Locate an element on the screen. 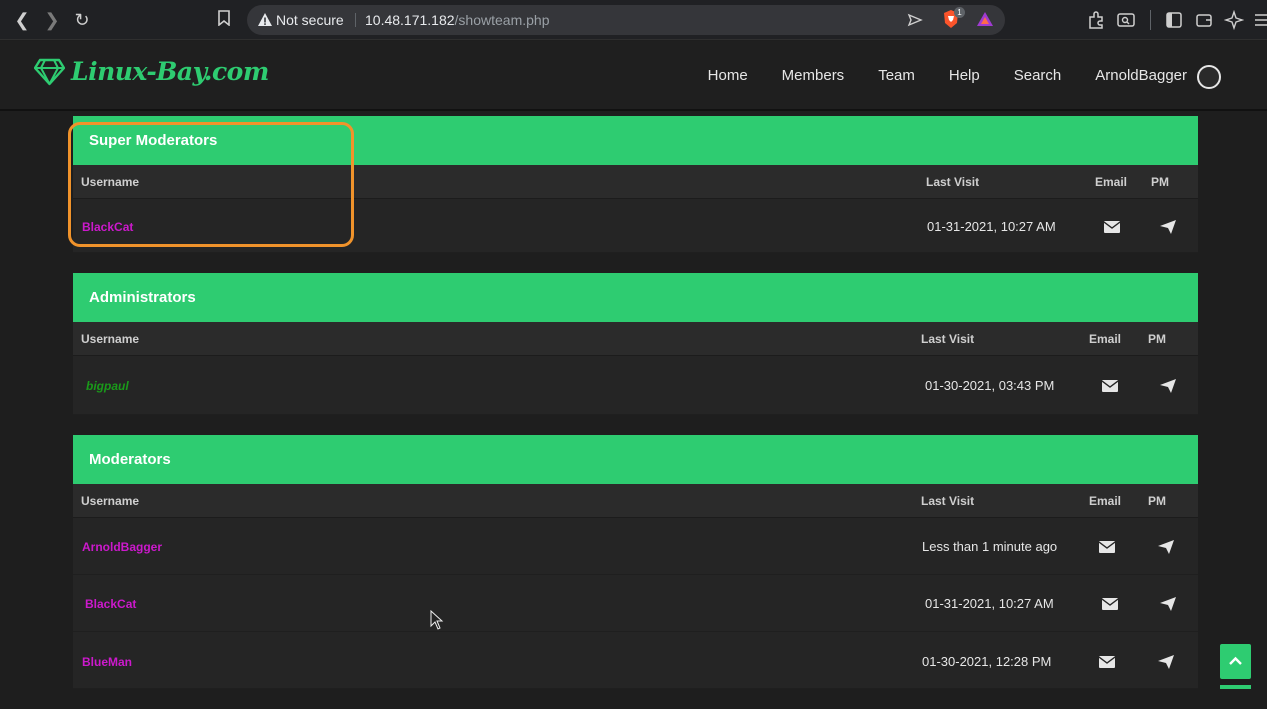 Image resolution: width=1267 pixels, height=709 pixels. nav-search: Search is located at coordinates (1038, 75).